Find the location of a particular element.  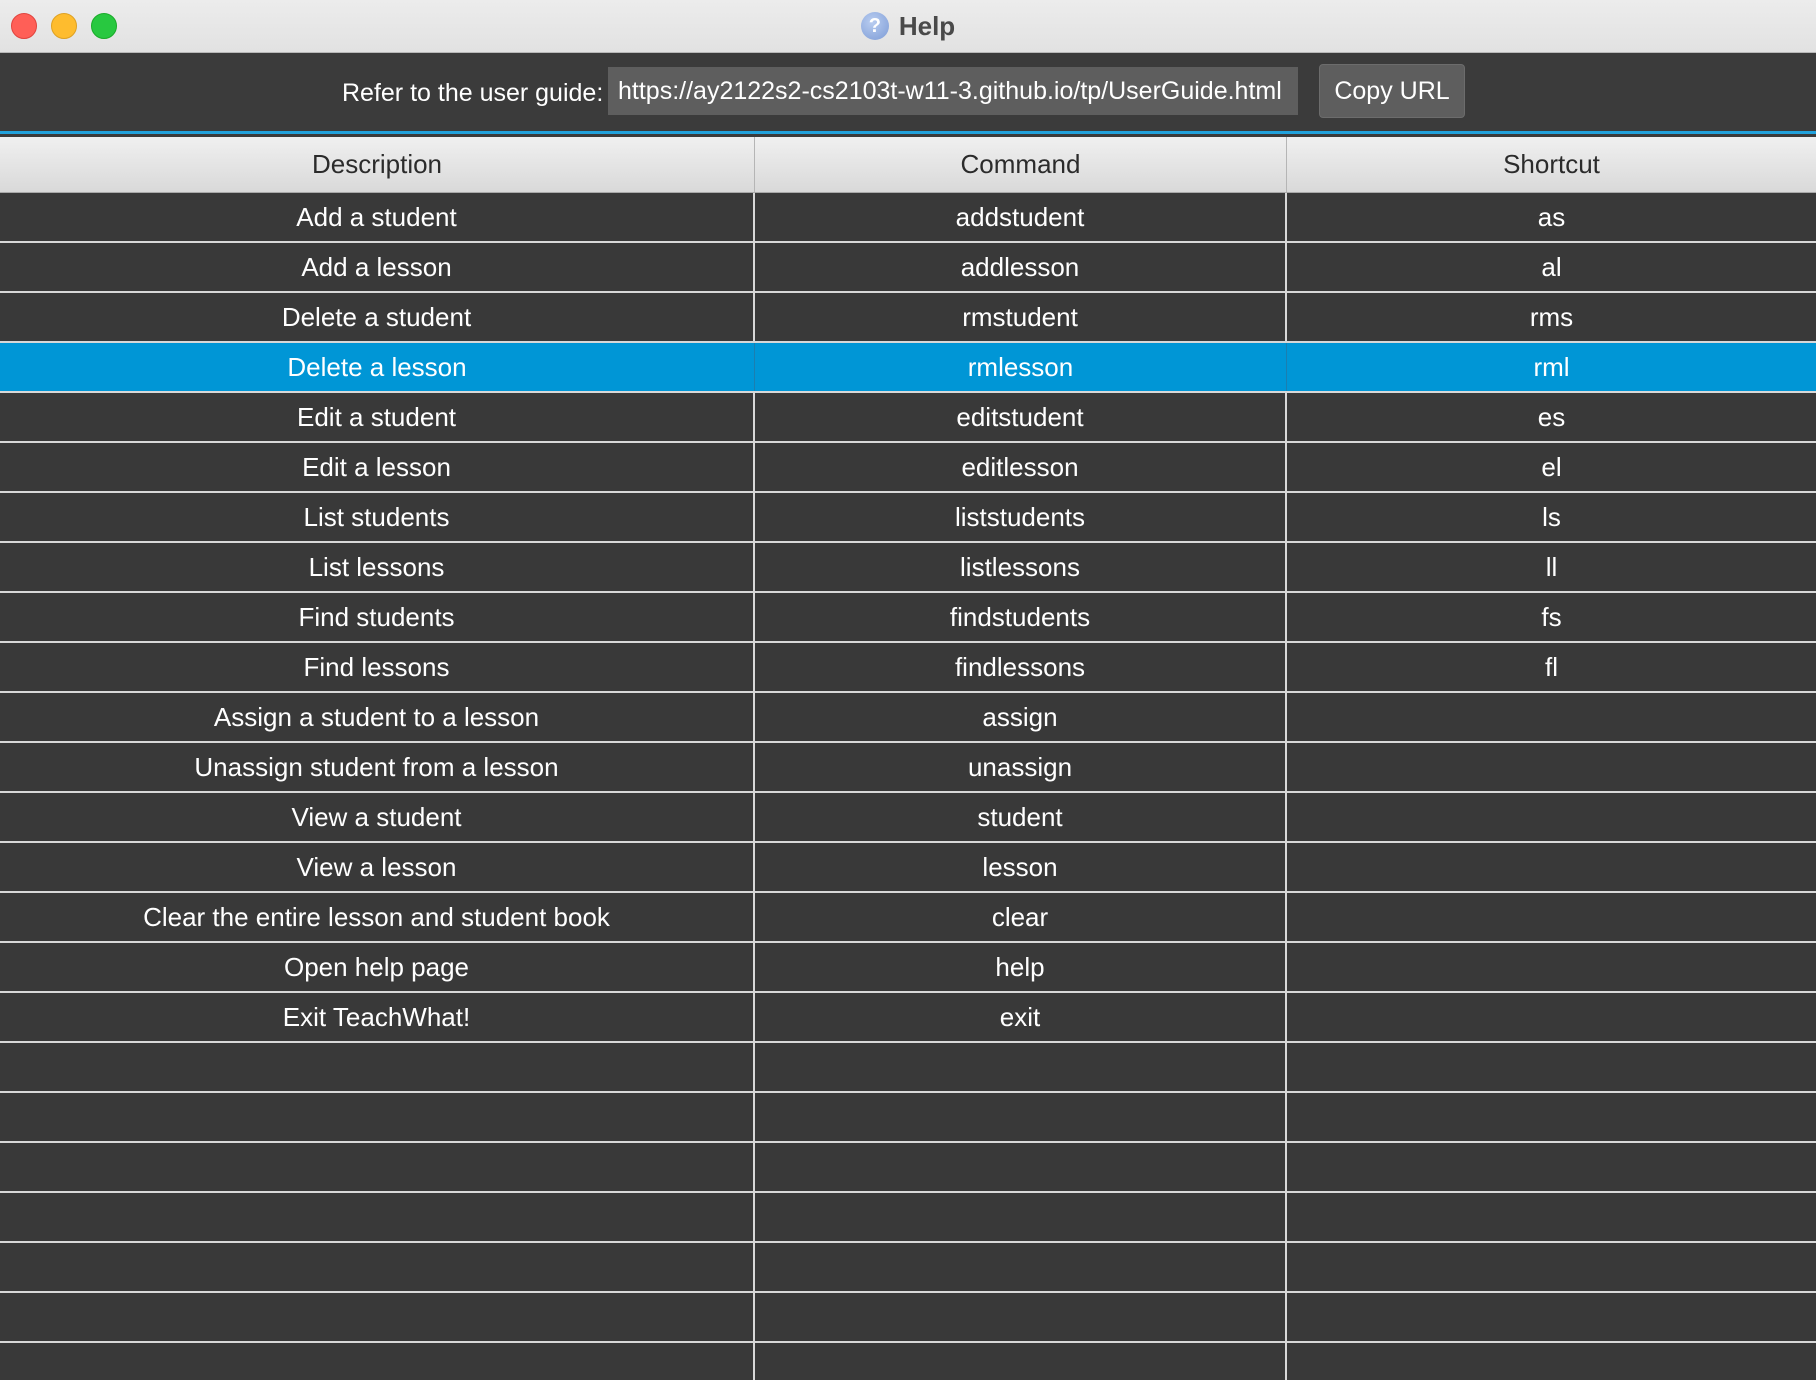

shortcut-cell: fl is located at coordinates (1551, 666).